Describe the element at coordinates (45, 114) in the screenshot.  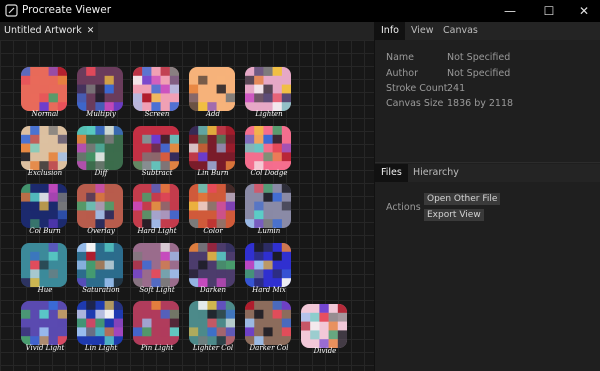
I see `blend-thumbnail-label: Normal` at that location.